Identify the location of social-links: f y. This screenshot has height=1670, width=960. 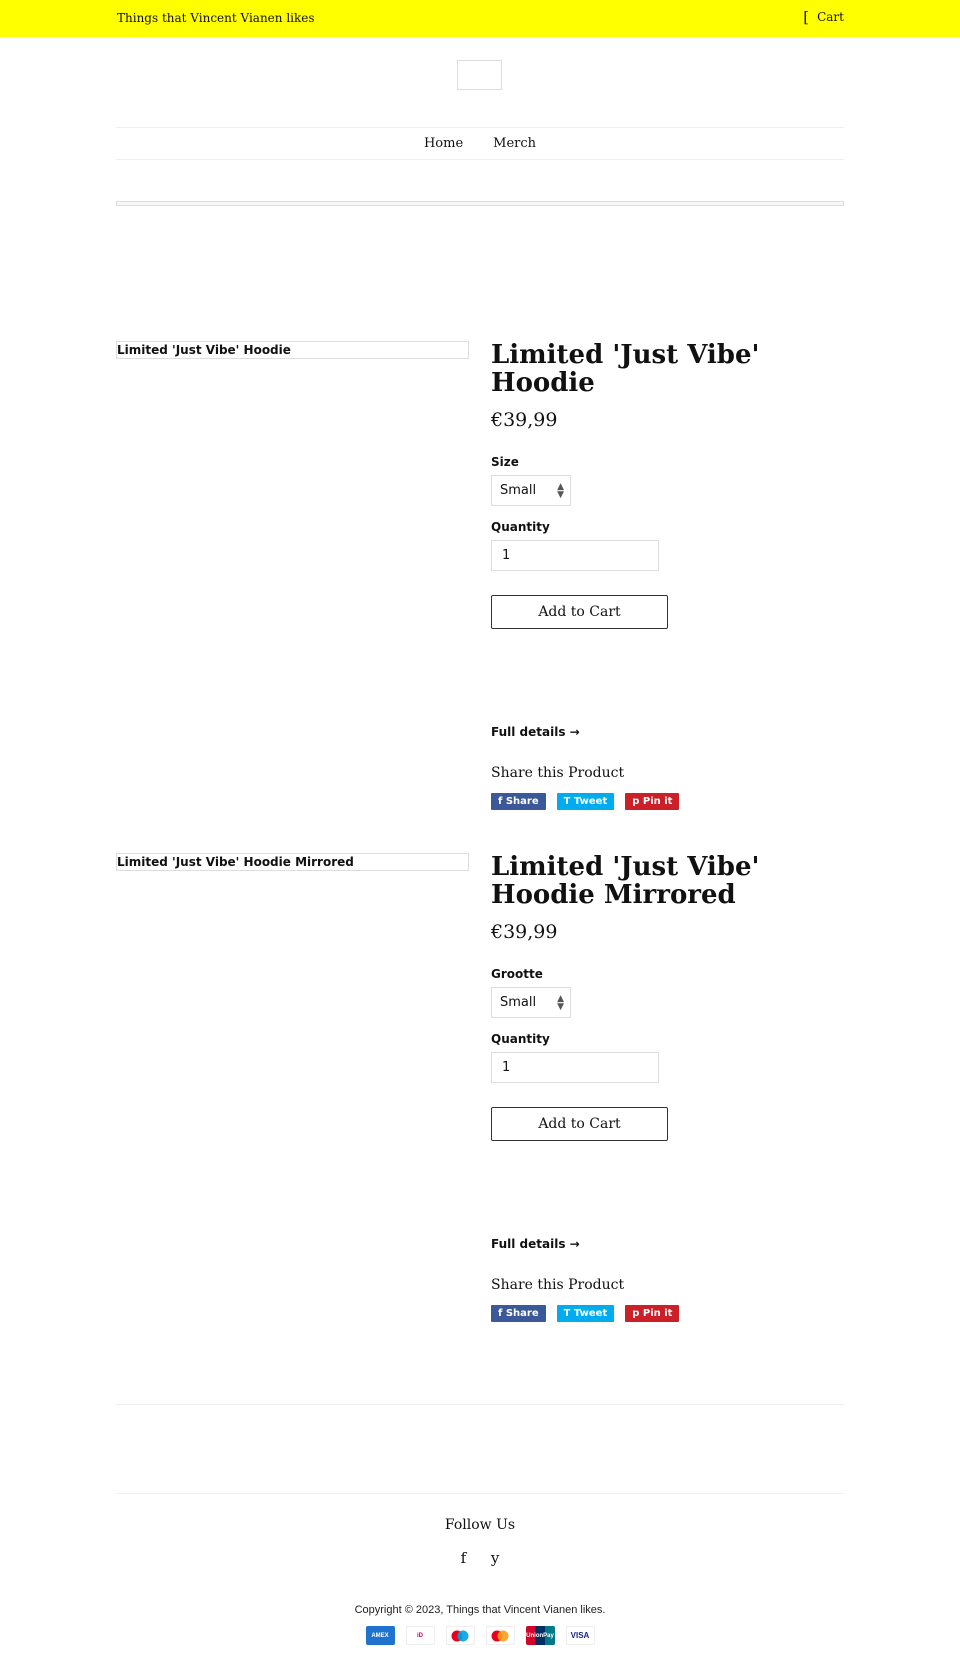
(480, 1558).